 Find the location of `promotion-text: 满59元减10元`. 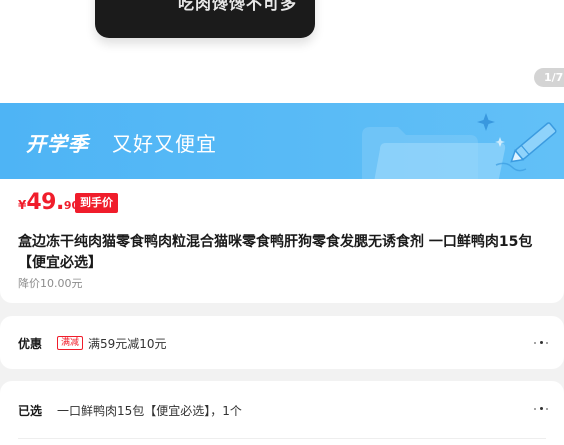

promotion-text: 满59元减10元 is located at coordinates (127, 344).